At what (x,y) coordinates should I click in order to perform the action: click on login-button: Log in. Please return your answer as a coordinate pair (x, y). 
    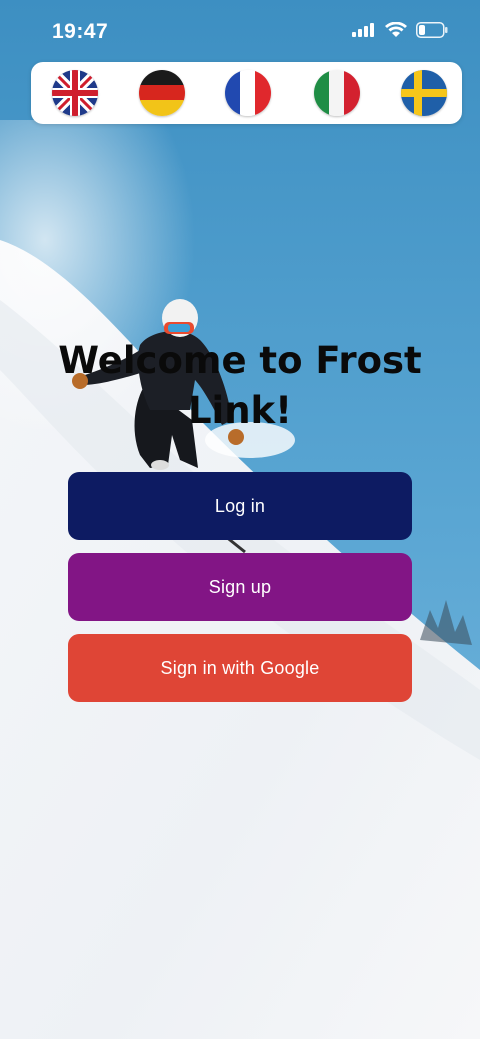
    Looking at the image, I should click on (240, 506).